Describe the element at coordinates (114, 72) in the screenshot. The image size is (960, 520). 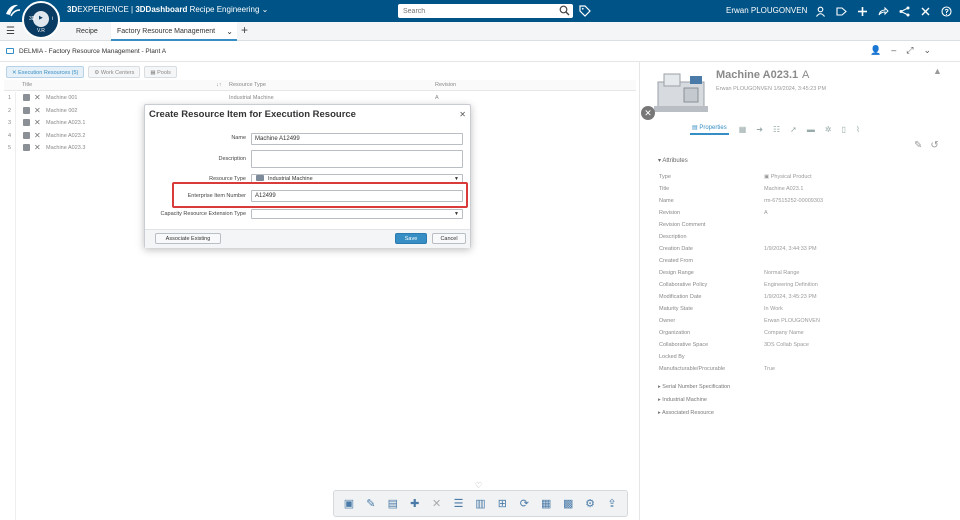
I see `subtab-work-centers: ⚙ Work Centers` at that location.